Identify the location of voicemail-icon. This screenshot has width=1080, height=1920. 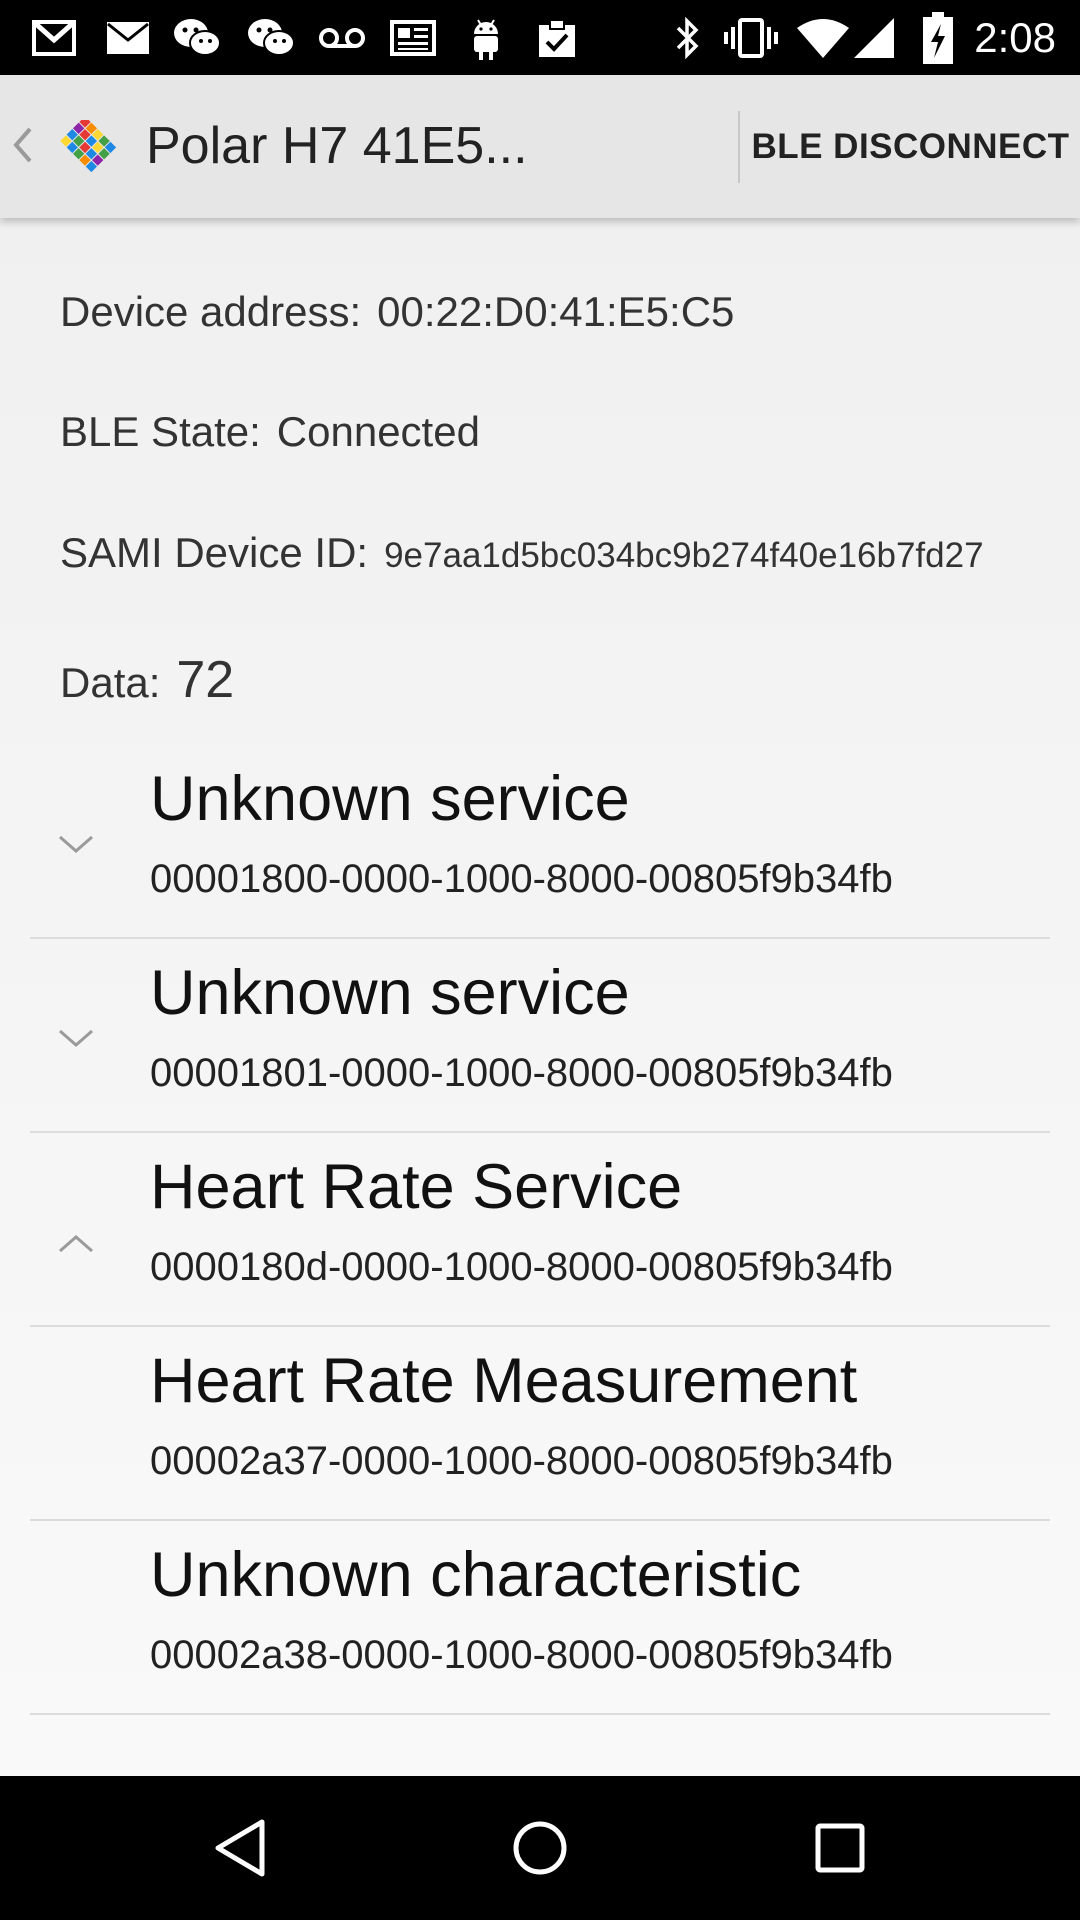
(342, 37).